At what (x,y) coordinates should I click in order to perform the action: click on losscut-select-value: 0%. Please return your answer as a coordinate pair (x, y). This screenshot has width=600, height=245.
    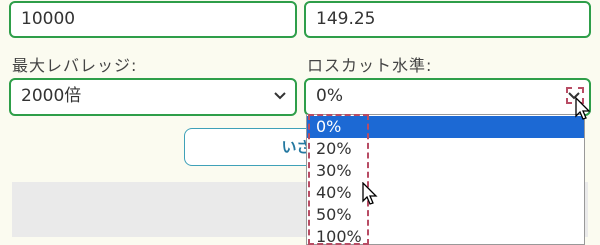
    Looking at the image, I should click on (329, 96).